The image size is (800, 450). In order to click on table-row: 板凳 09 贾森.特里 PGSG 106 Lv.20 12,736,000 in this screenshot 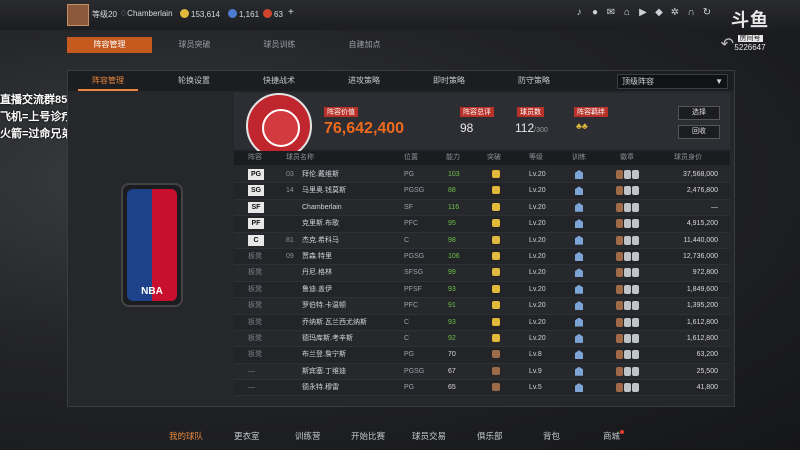, I will do `click(482, 257)`.